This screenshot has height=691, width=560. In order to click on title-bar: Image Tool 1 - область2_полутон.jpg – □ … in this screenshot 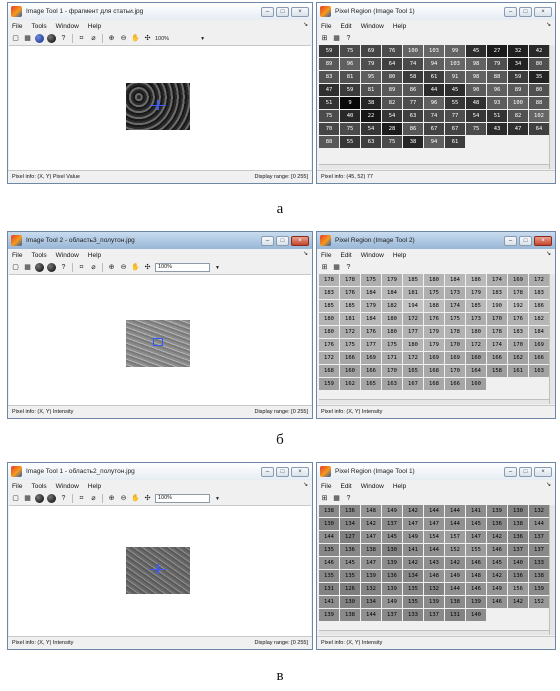, I will do `click(160, 471)`.